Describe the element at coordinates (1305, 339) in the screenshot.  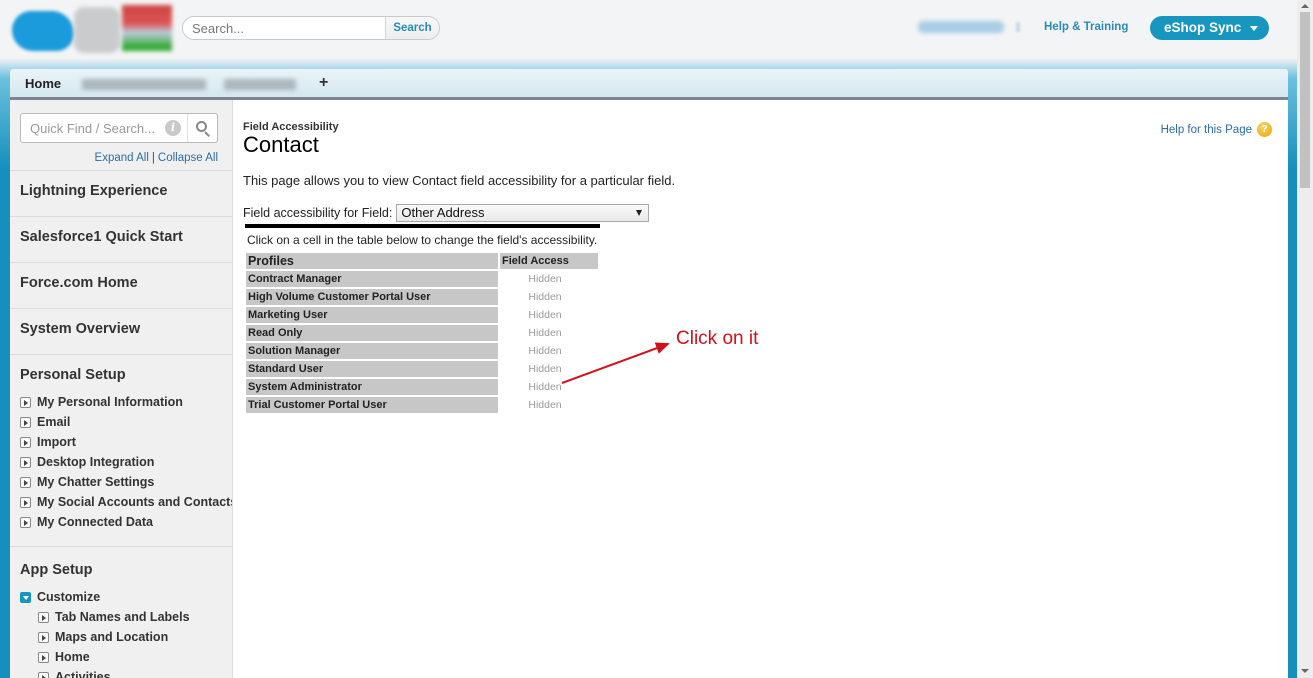
I see `page-scrollbar` at that location.